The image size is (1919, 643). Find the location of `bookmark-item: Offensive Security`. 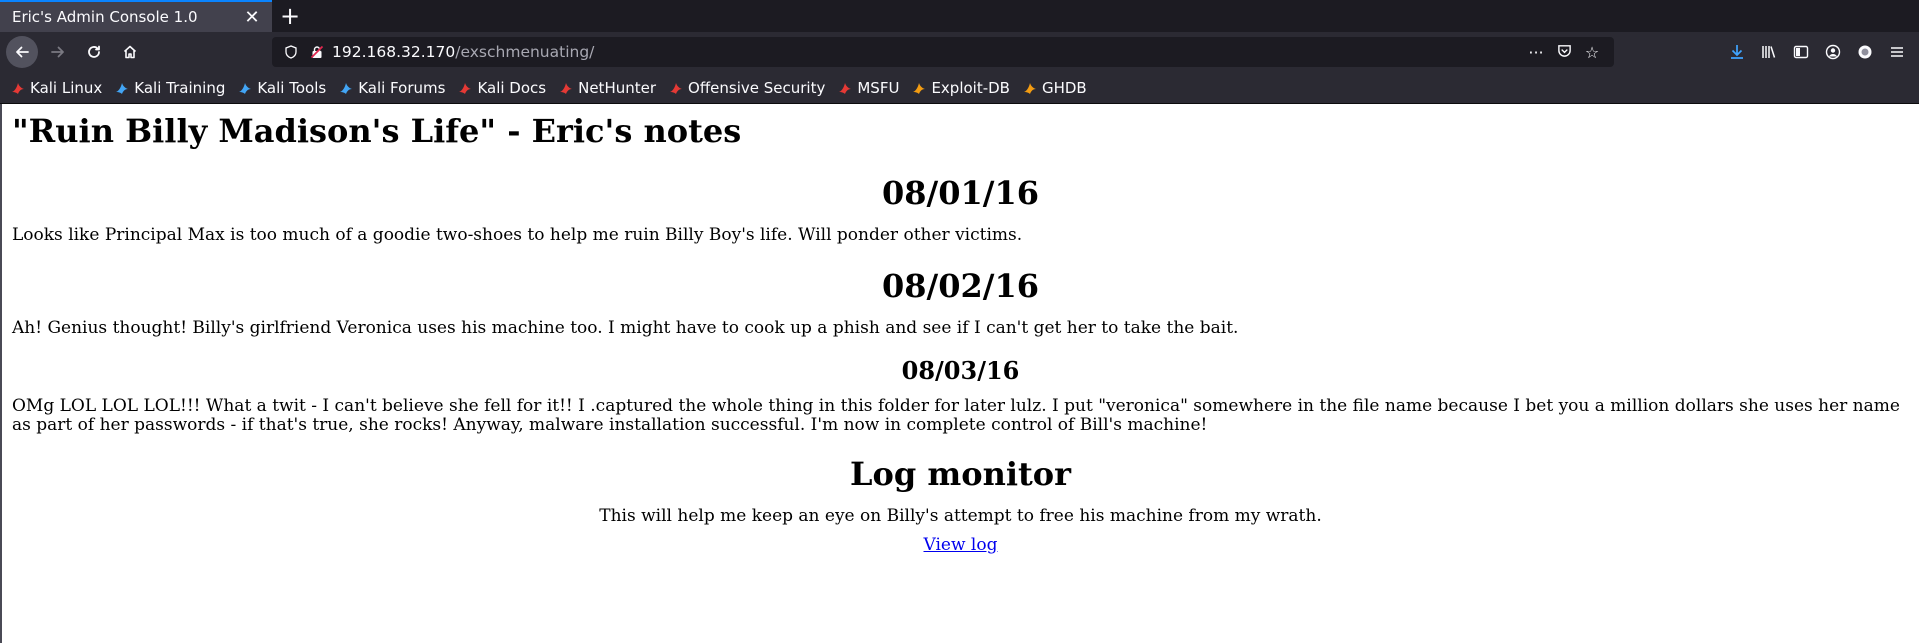

bookmark-item: Offensive Security is located at coordinates (746, 88).